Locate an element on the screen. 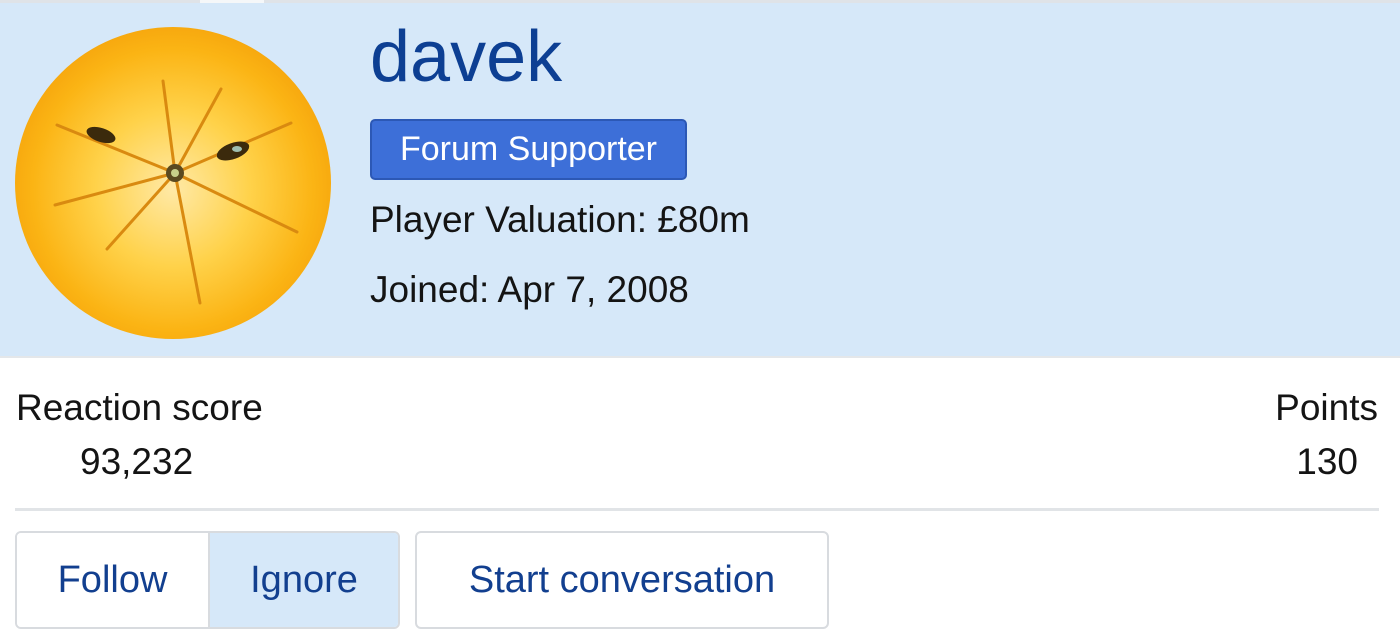  points-label: Points is located at coordinates (1326, 407).